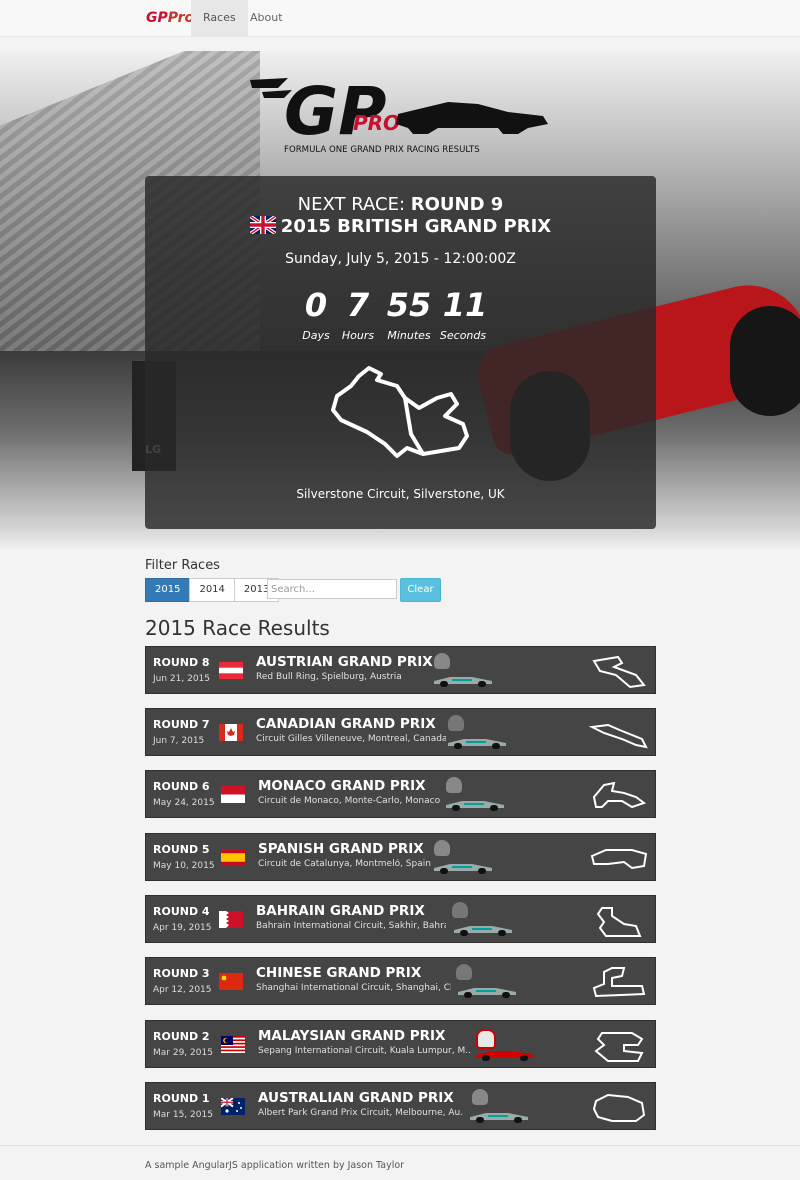  What do you see at coordinates (341, 849) in the screenshot?
I see `race-name: SPANISH GRAND PRIX` at bounding box center [341, 849].